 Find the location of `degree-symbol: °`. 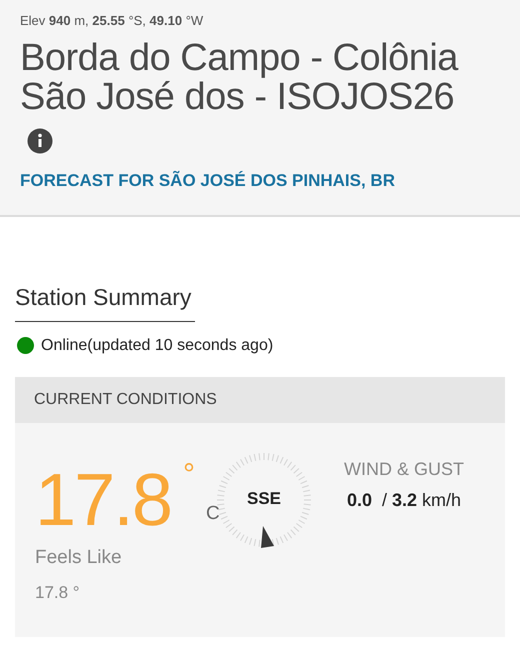

degree-symbol: ° is located at coordinates (189, 475).